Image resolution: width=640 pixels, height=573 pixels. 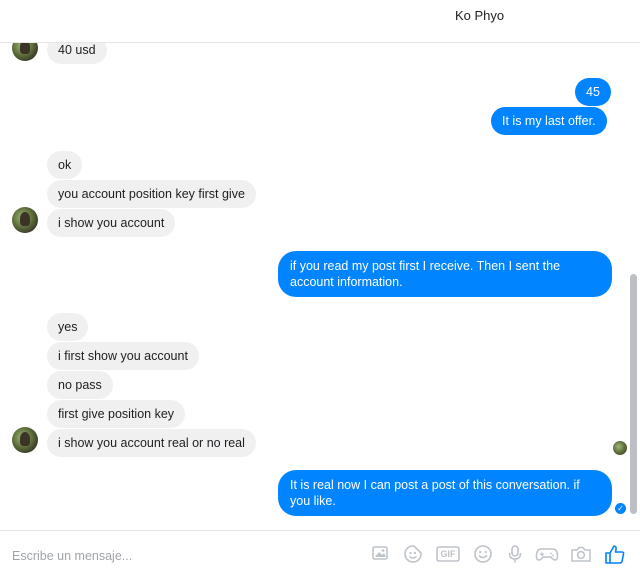 I want to click on thumbs-up-icon, so click(x=615, y=554).